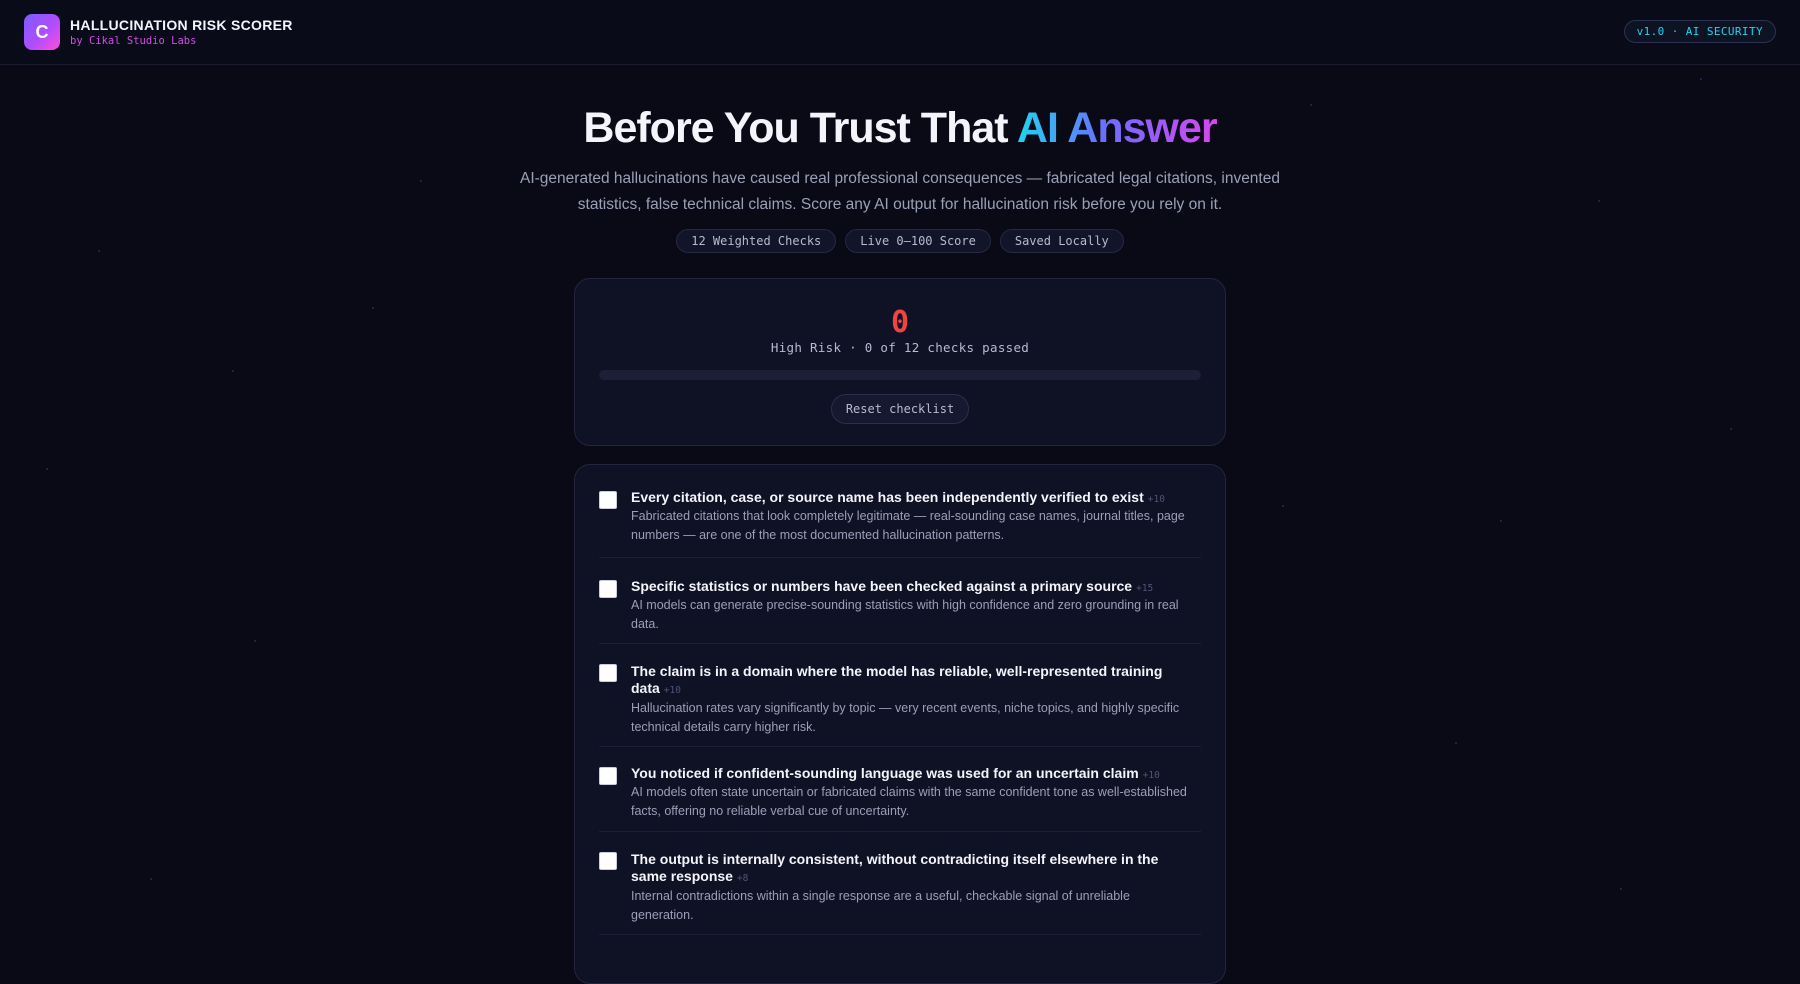  Describe the element at coordinates (756, 241) in the screenshot. I see `feature-pill: 12 Weighted Checks` at that location.